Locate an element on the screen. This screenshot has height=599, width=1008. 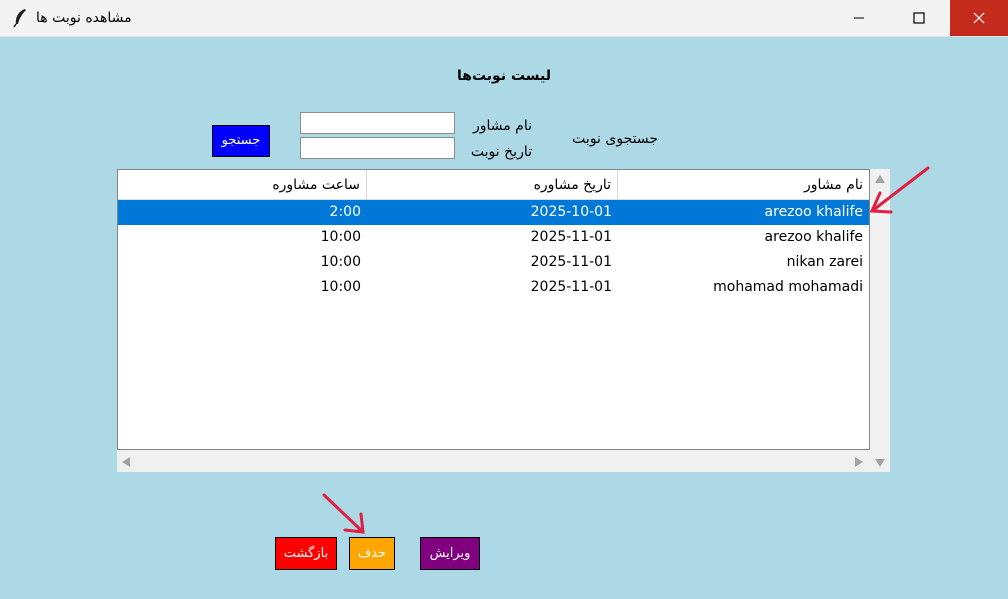
close-icon is located at coordinates (979, 20).